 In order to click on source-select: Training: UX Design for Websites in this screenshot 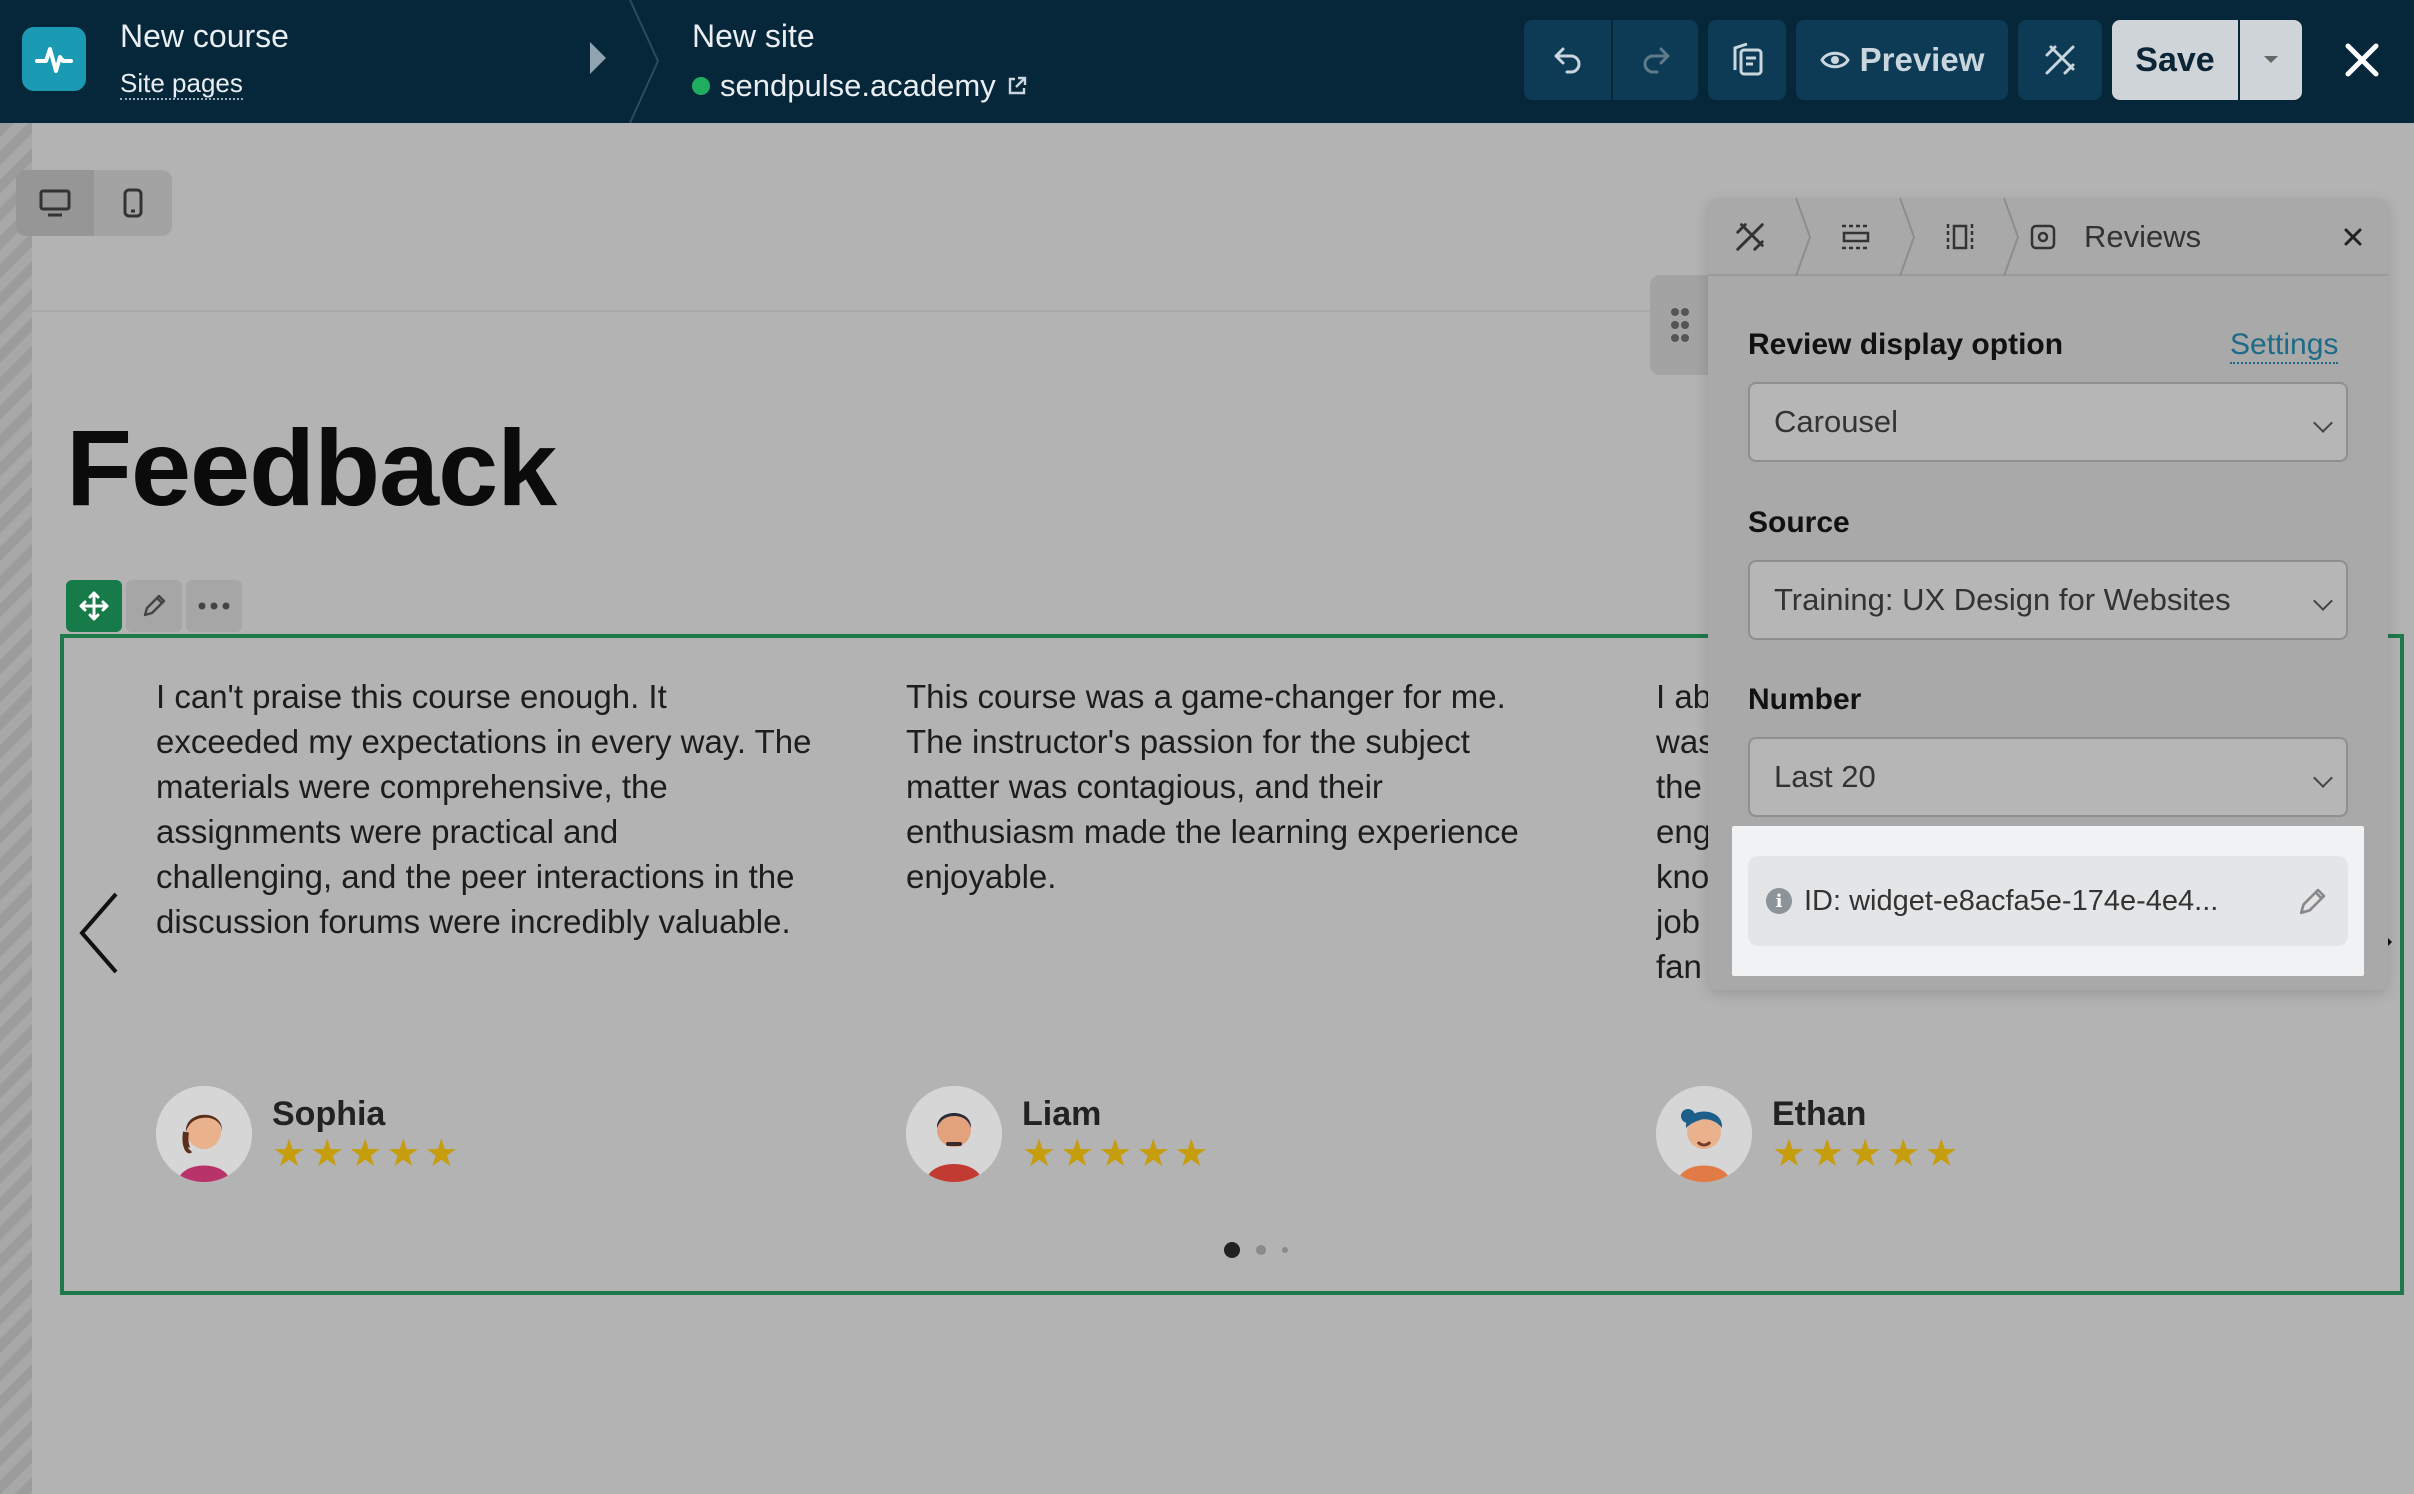, I will do `click(2048, 600)`.